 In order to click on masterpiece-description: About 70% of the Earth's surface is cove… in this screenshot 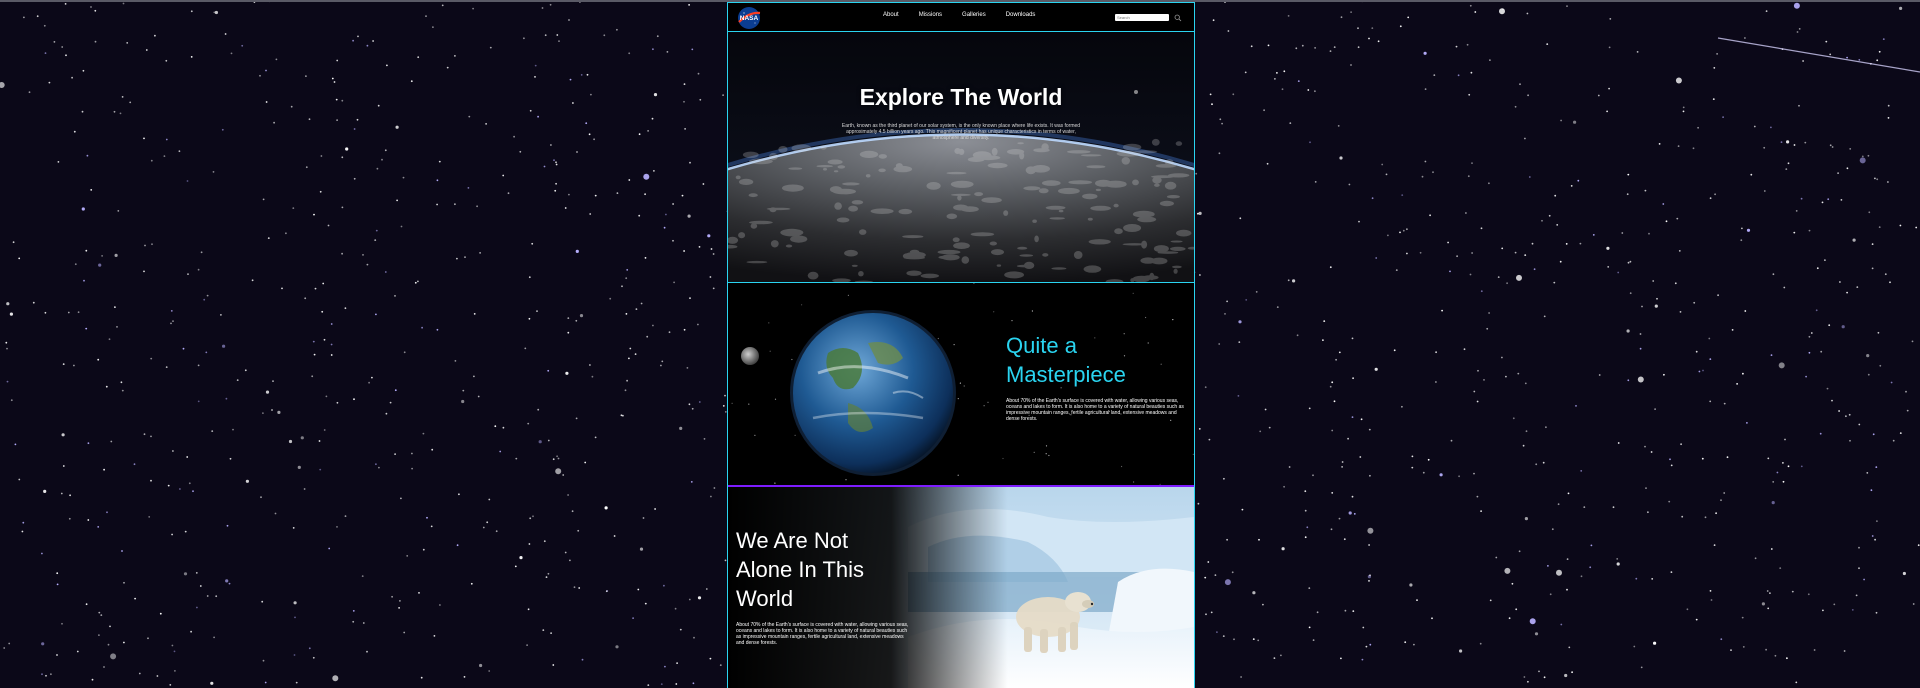, I will do `click(1095, 410)`.